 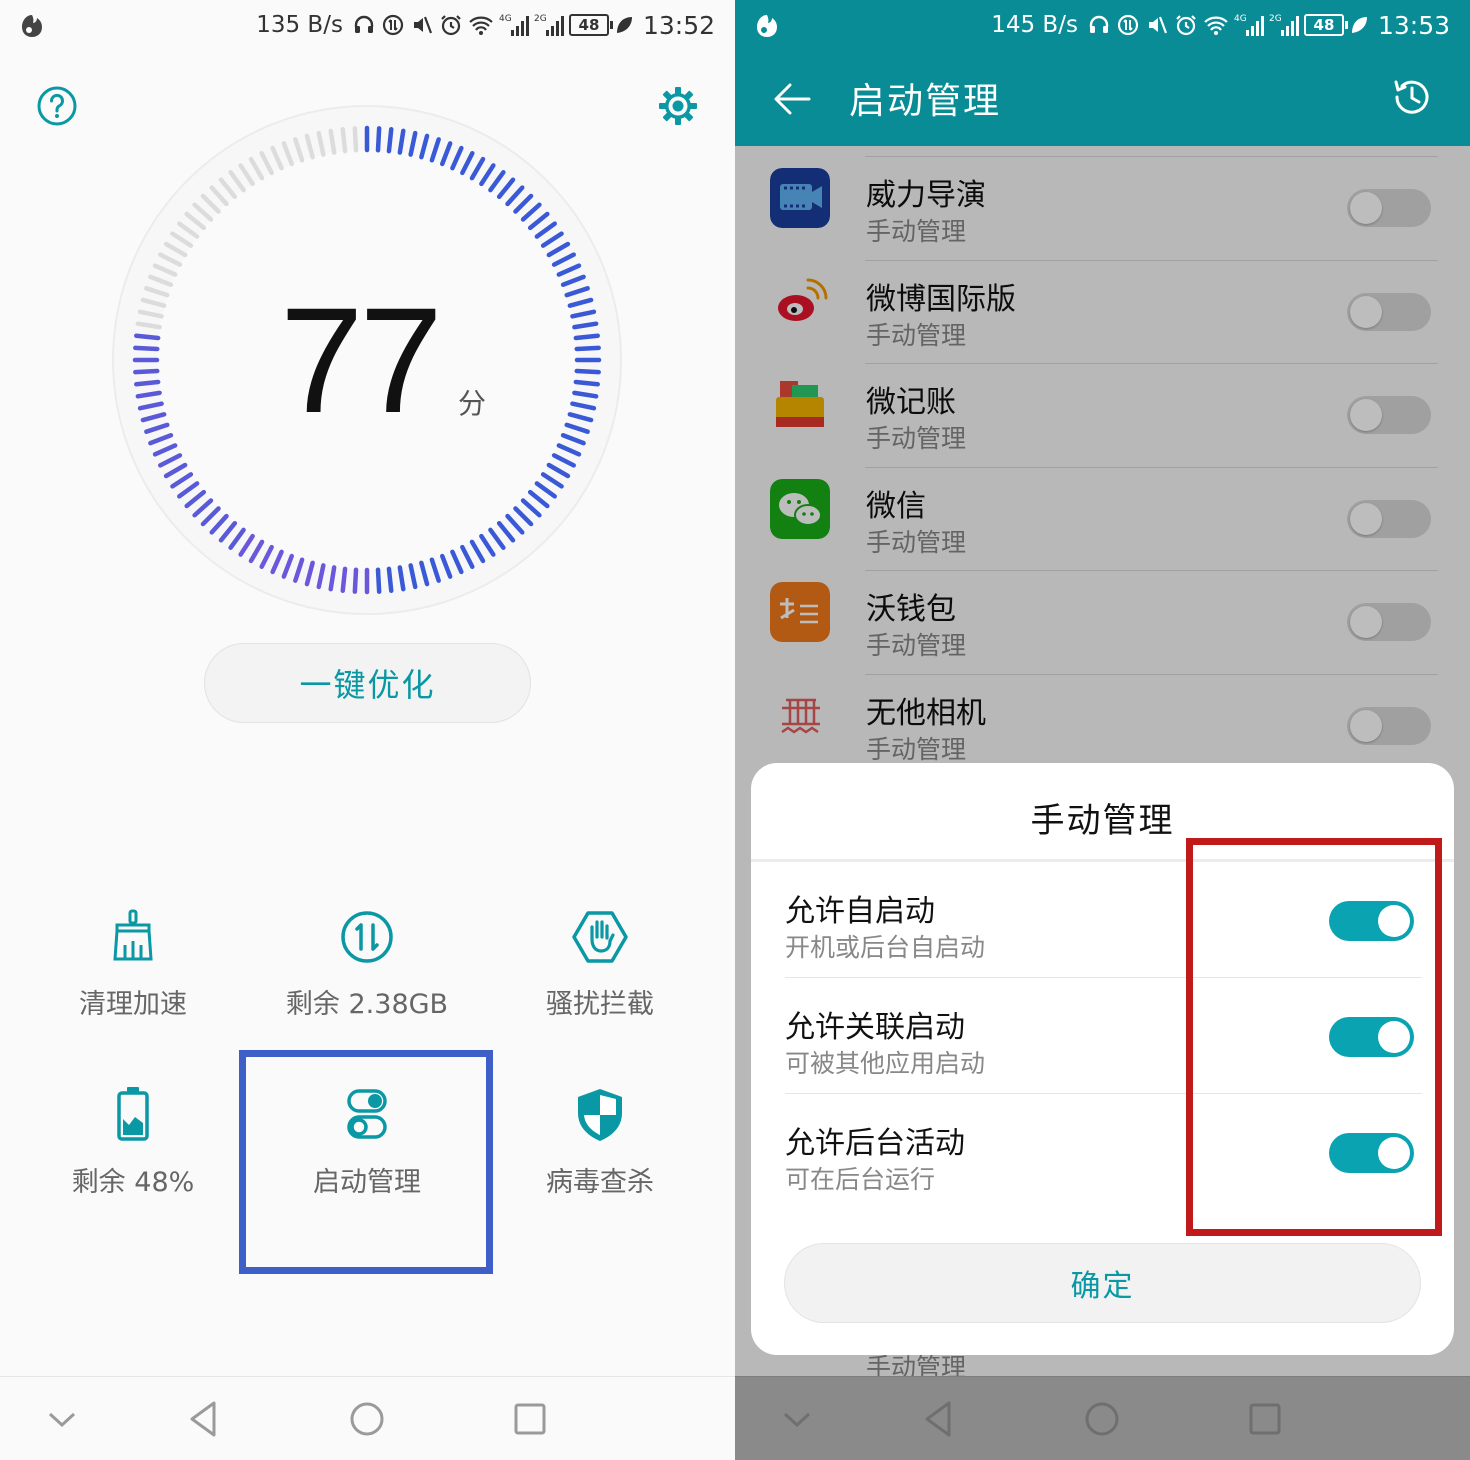 I want to click on tile-battery: 剩余 48%, so click(x=133, y=1165).